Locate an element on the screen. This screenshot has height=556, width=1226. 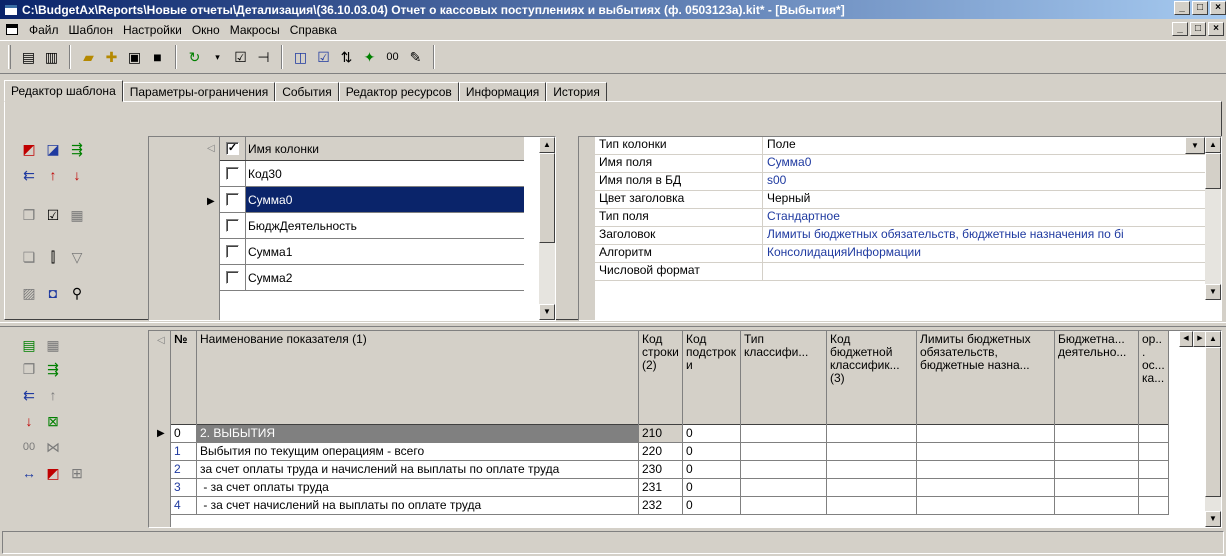
menu-template: Шаблон is located at coordinates (91, 30).